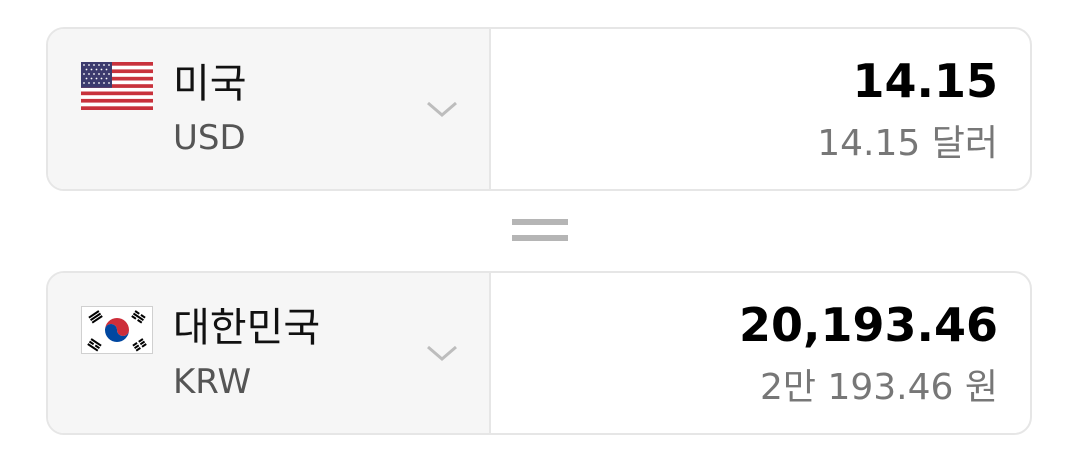  I want to click on to-currency-code: KRW, so click(212, 382).